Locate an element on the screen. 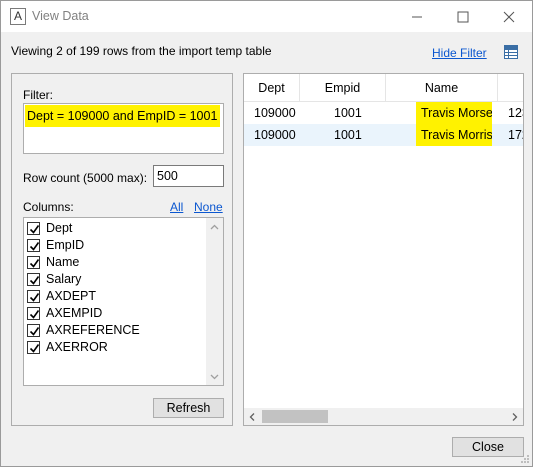 This screenshot has height=467, width=533. column-item-label: AXREFERENCE is located at coordinates (93, 330).